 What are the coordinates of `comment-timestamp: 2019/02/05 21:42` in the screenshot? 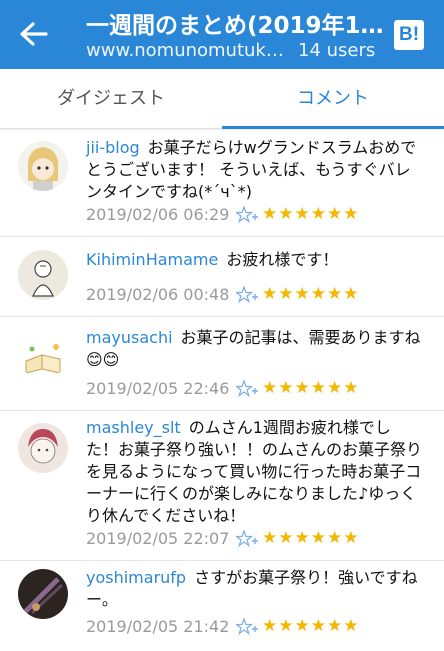 It's located at (158, 626).